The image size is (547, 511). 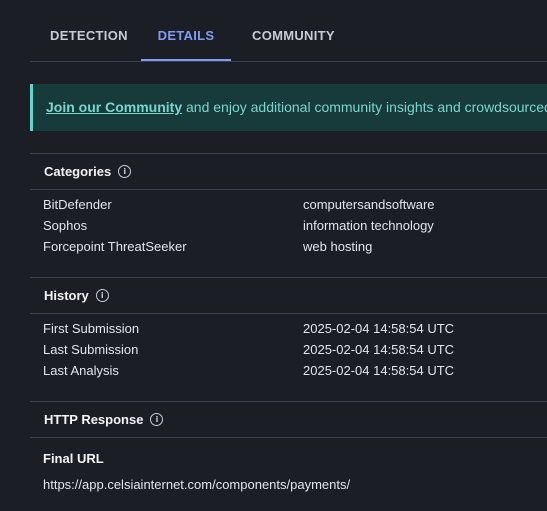 What do you see at coordinates (73, 458) in the screenshot?
I see `final-url-label: Final URL` at bounding box center [73, 458].